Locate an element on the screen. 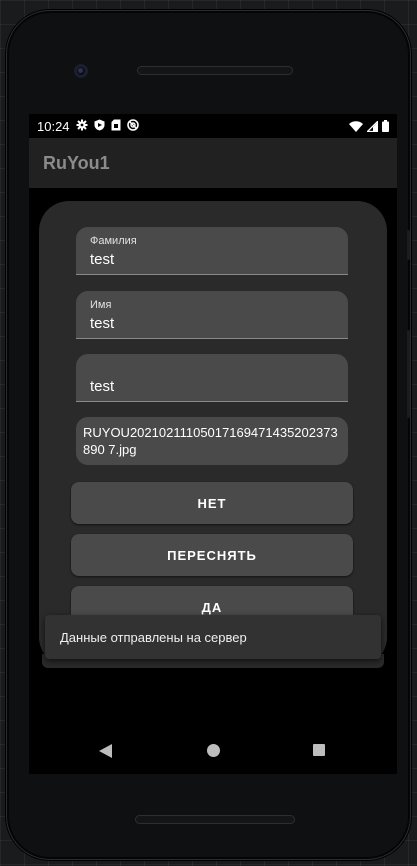  gear-icon is located at coordinates (82, 125).